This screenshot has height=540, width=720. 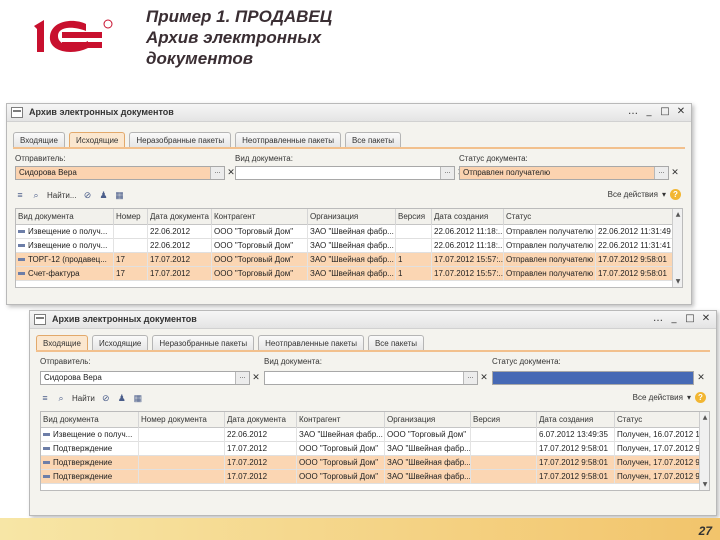 What do you see at coordinates (414, 232) in the screenshot?
I see `cell-version` at bounding box center [414, 232].